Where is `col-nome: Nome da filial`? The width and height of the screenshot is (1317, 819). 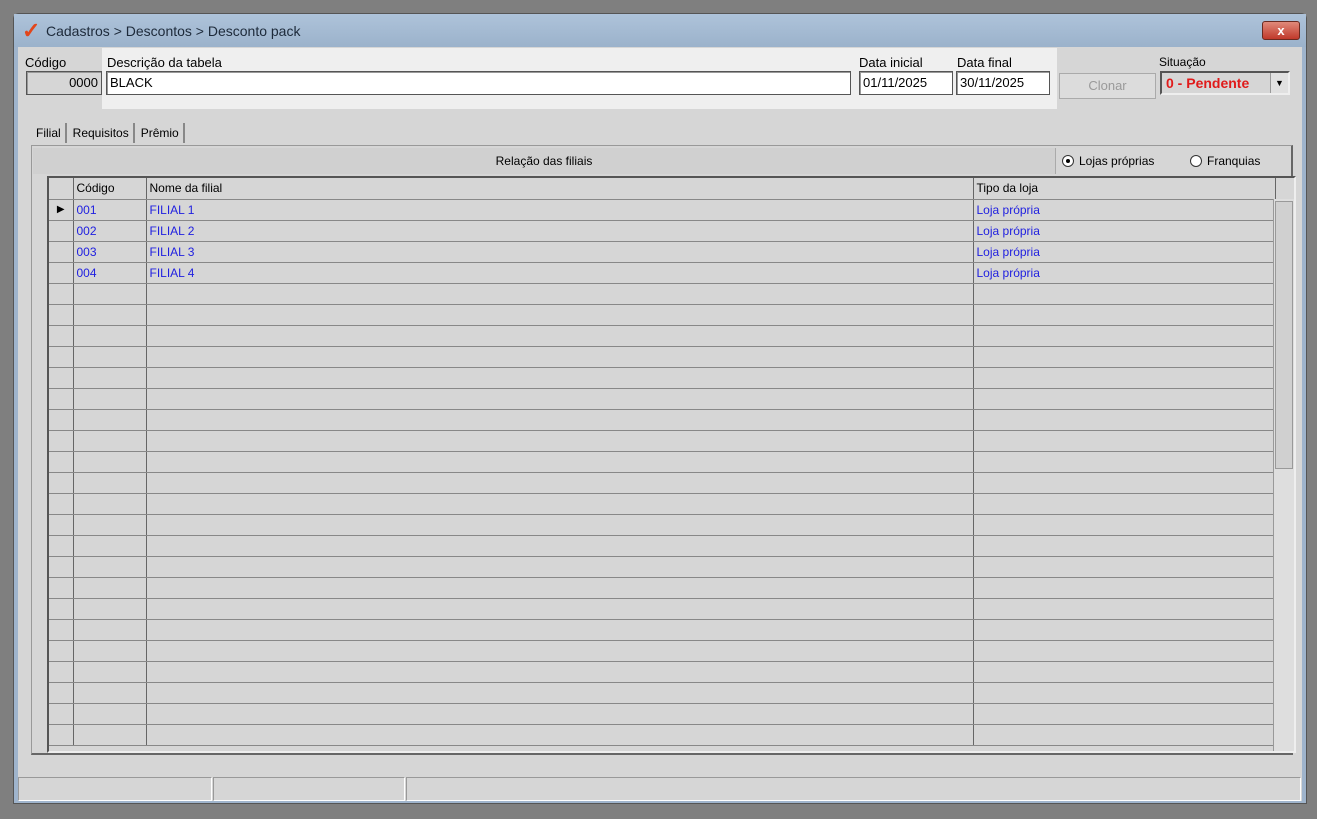
col-nome: Nome da filial is located at coordinates (560, 189).